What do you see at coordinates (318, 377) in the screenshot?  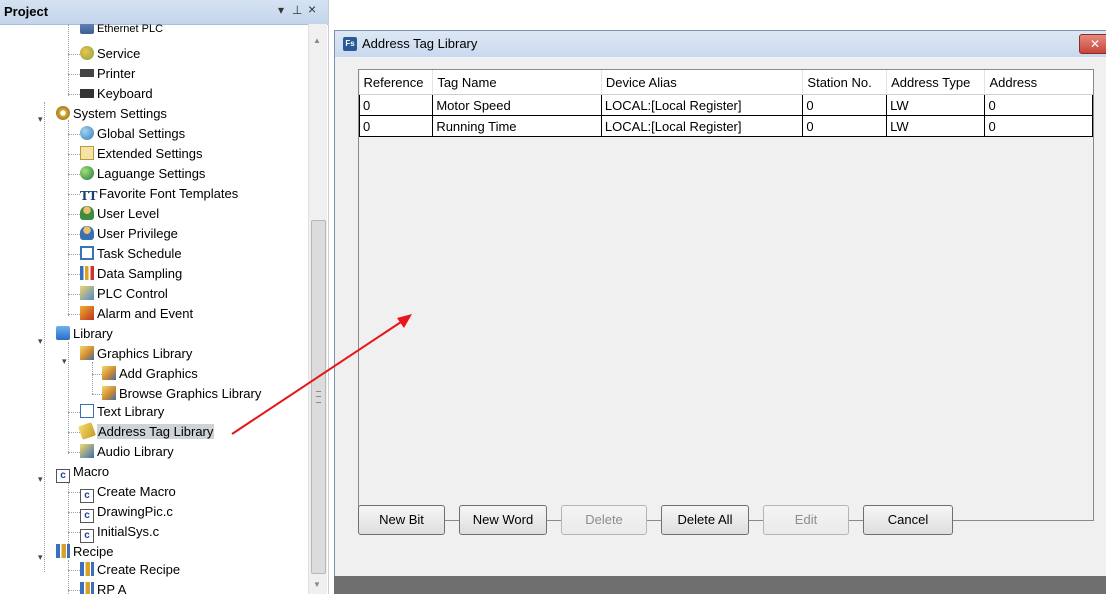 I see `annotation-arrow-line` at bounding box center [318, 377].